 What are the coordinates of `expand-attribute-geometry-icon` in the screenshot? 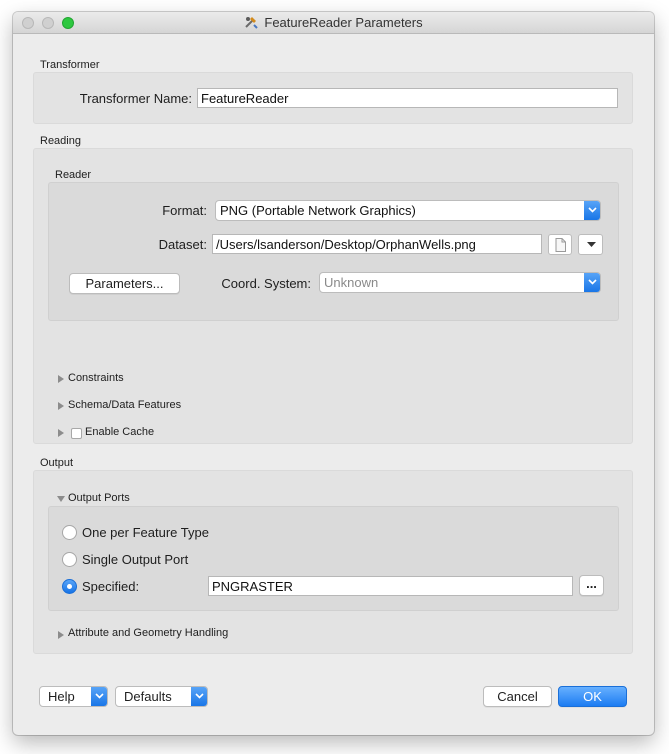 It's located at (61, 635).